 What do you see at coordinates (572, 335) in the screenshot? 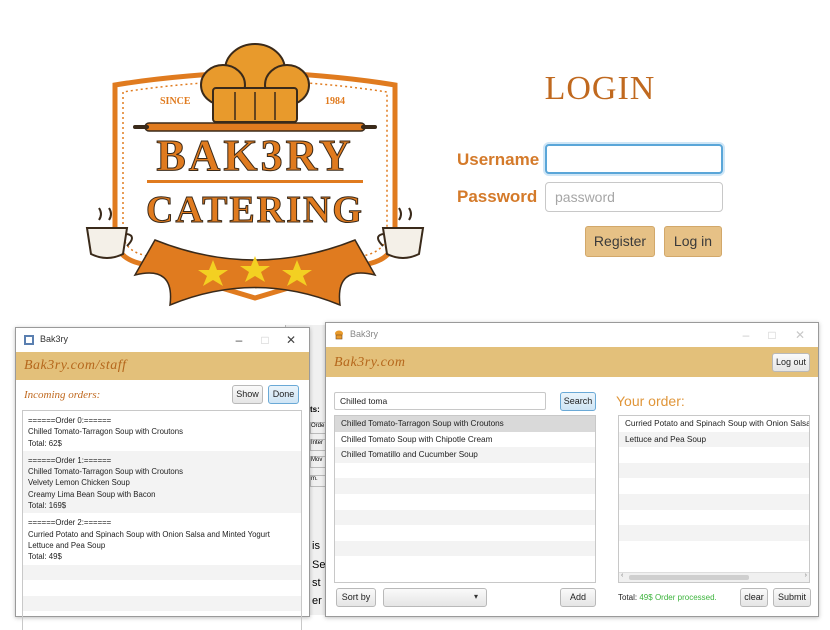
I see `customer-titlebar: Bak3ry – □ ✕` at bounding box center [572, 335].